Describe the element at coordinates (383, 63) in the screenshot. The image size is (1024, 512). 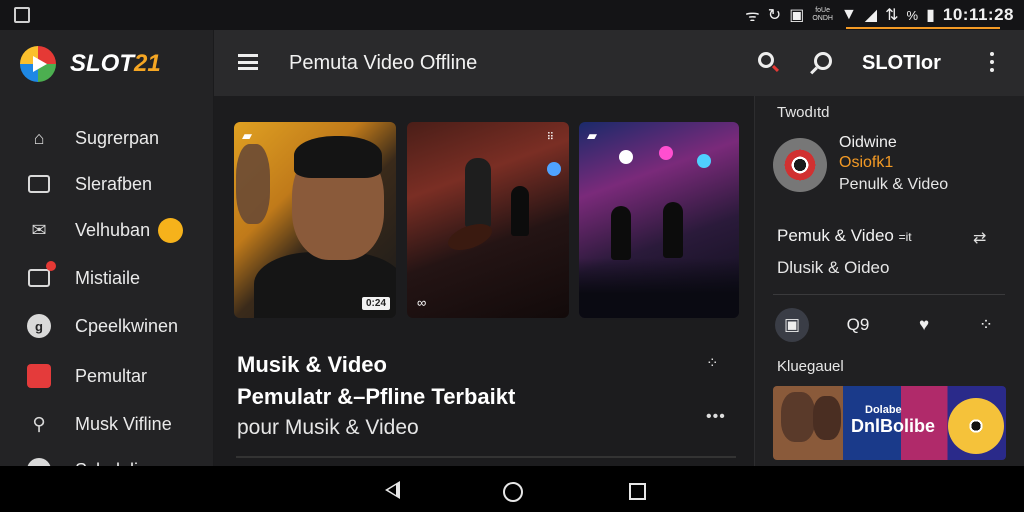
I see `page-title: Pemuta Video Offline` at that location.